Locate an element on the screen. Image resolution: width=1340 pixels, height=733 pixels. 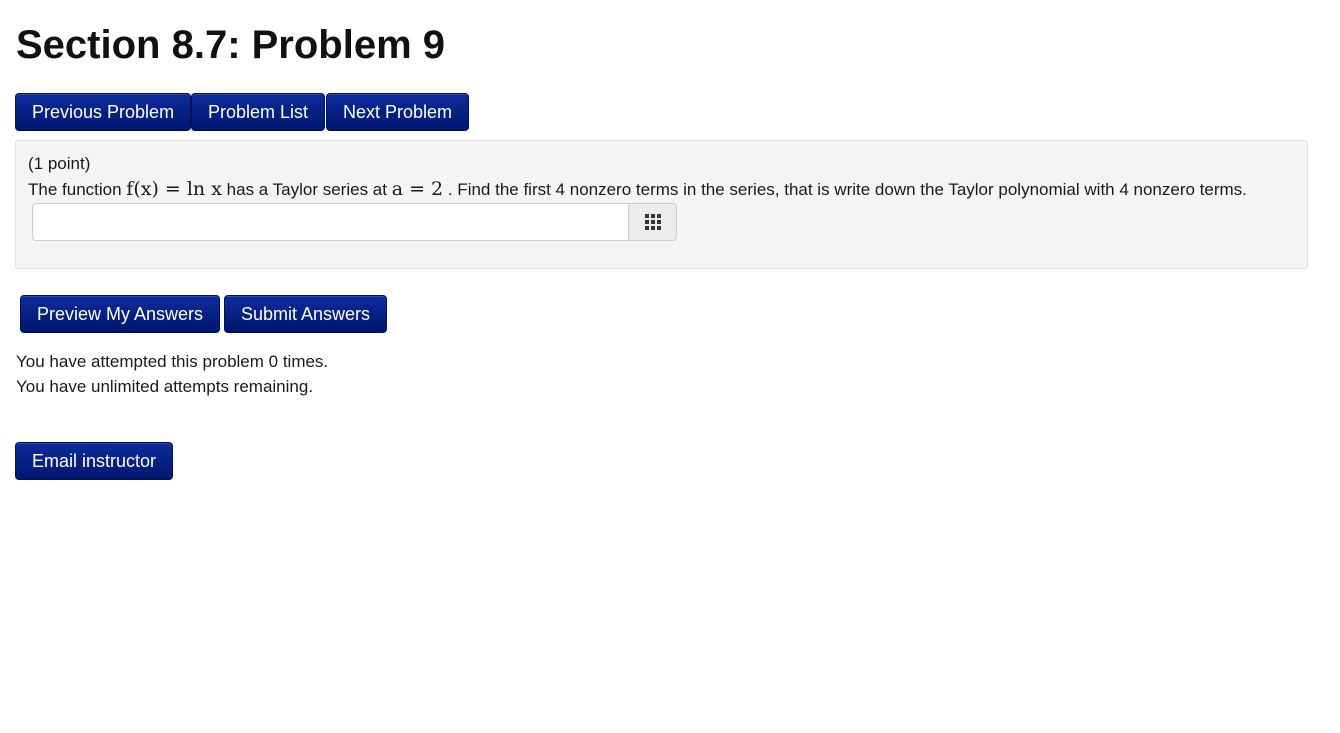
answer-input is located at coordinates (330, 222).